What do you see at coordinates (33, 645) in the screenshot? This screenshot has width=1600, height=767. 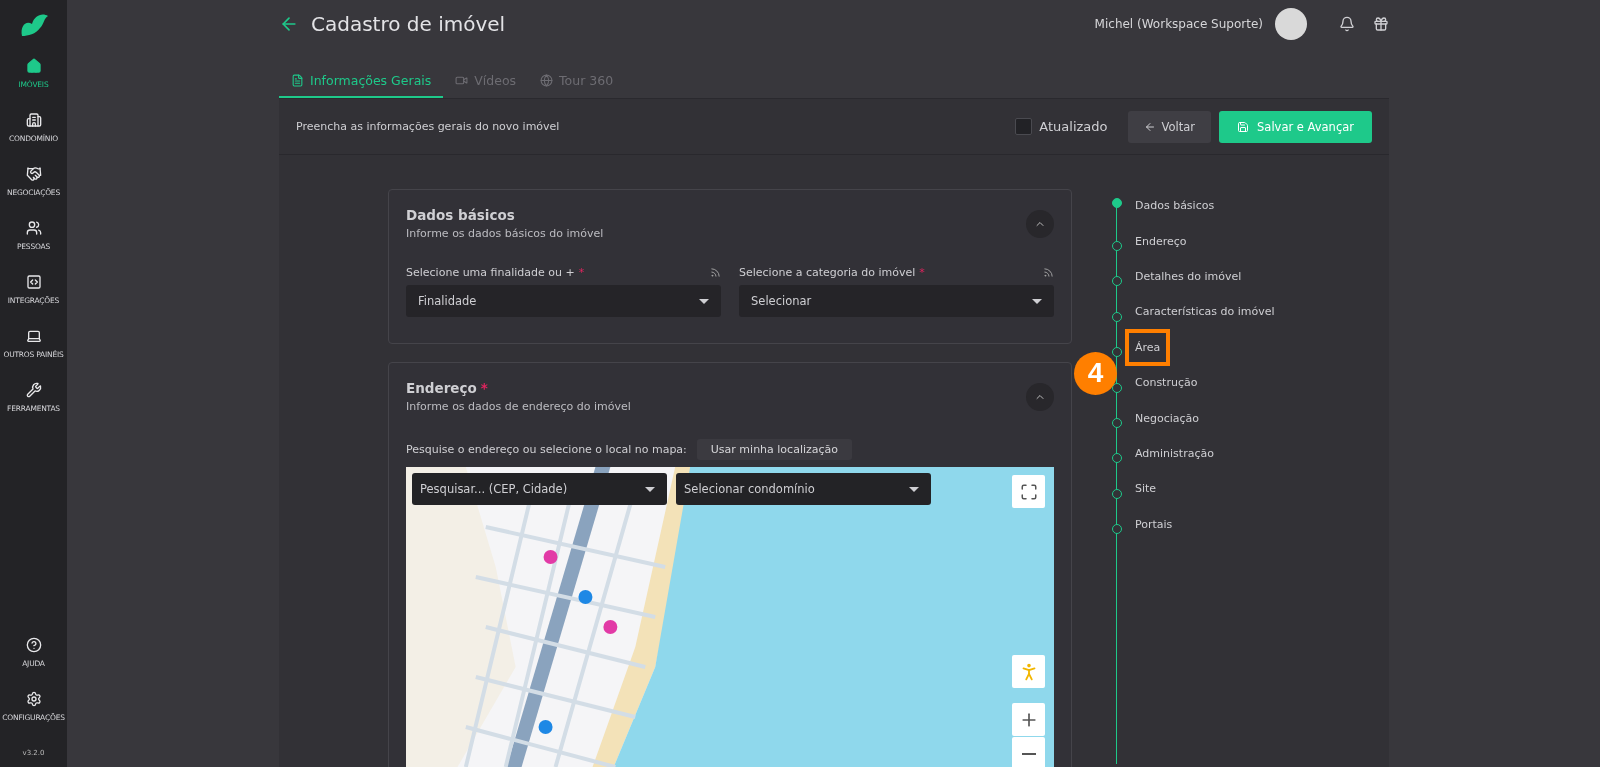 I see `help-icon` at bounding box center [33, 645].